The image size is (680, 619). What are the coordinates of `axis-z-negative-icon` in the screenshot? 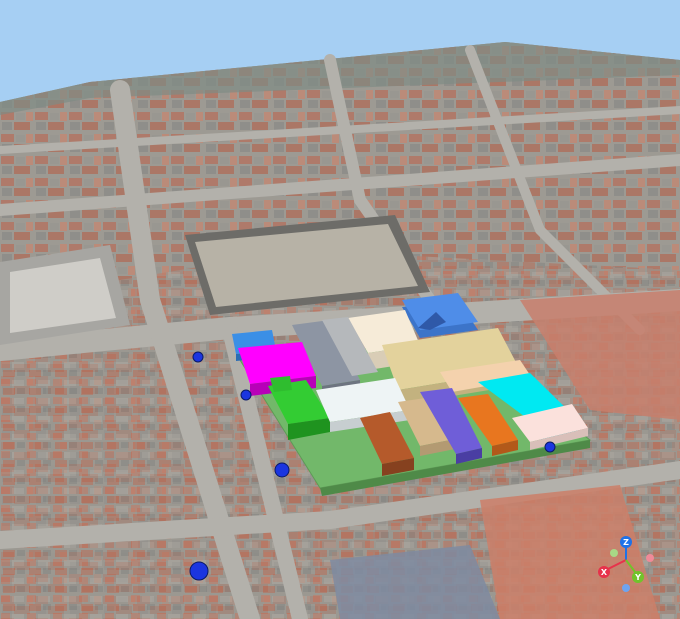 It's located at (626, 588).